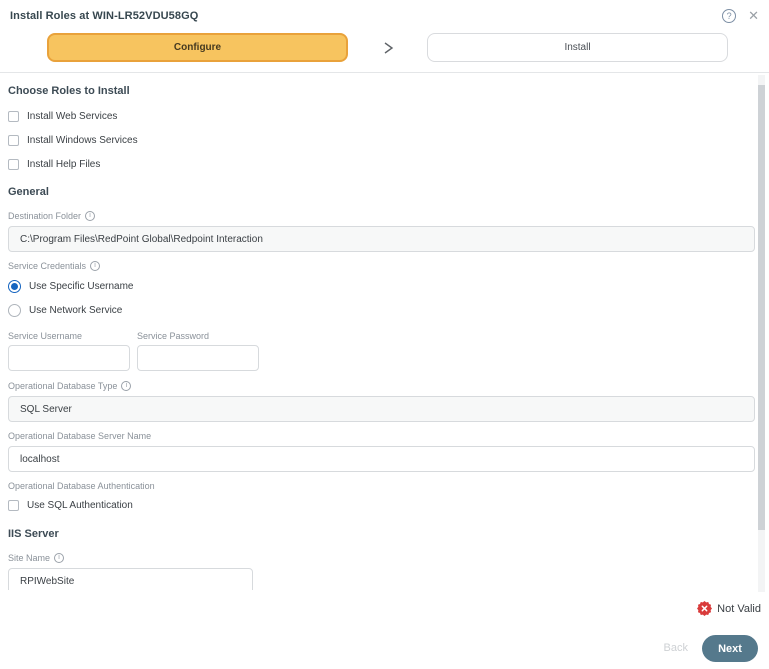 The width and height of the screenshot is (769, 669). I want to click on wizard-steps: Configure Install, so click(387, 47).